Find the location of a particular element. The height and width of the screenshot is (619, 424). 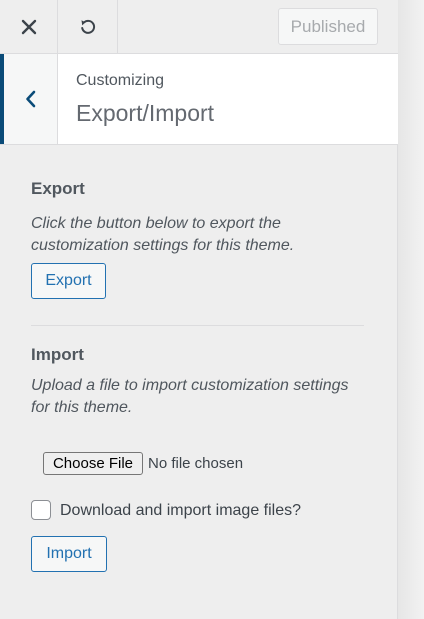

file-status: No file chosen is located at coordinates (196, 463).